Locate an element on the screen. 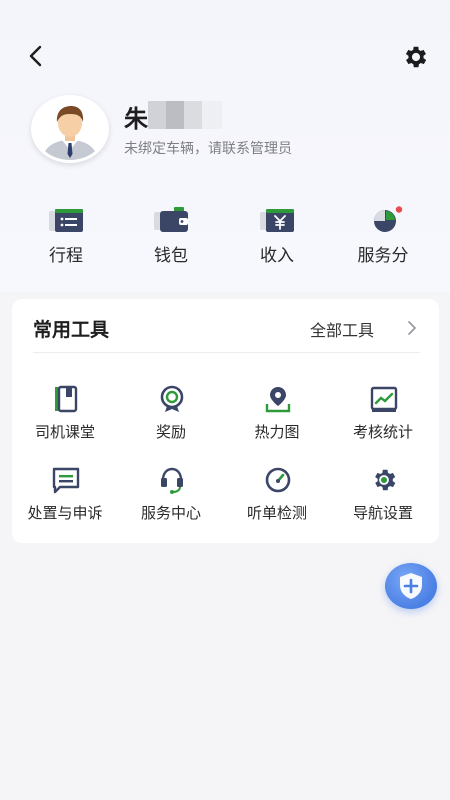  gear-icon is located at coordinates (416, 57).